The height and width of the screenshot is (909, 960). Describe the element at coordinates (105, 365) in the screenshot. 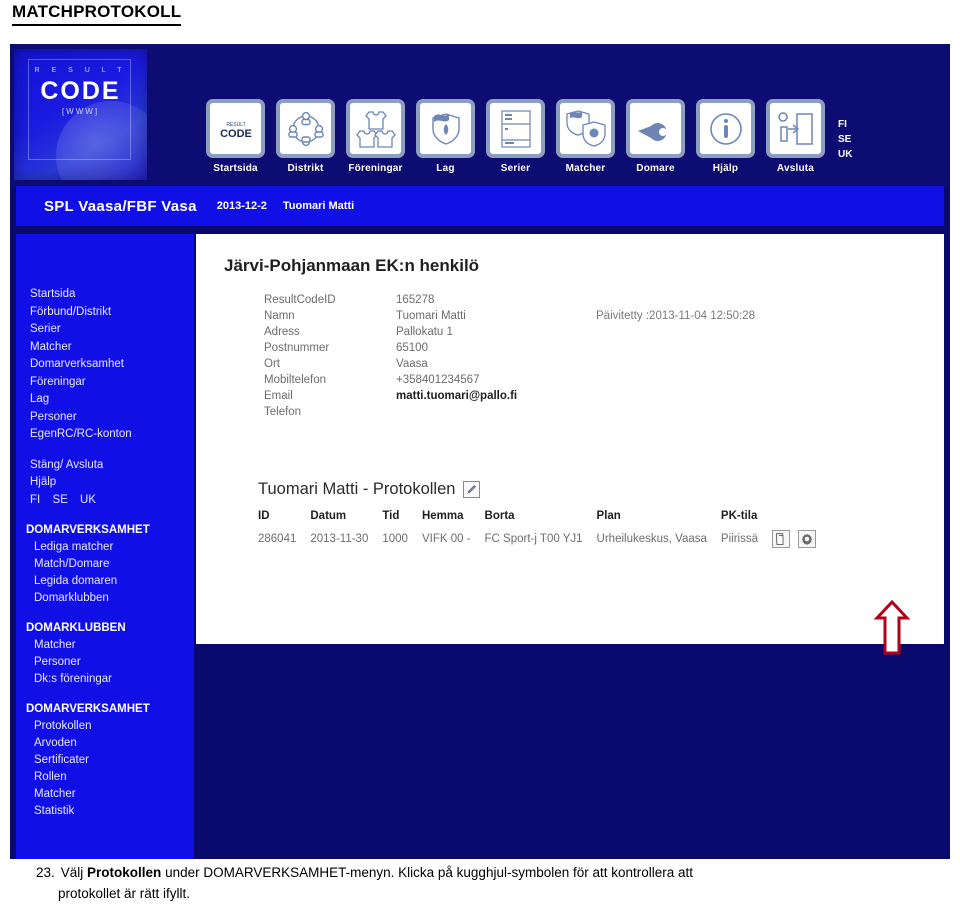

I see `sidebar-item-domarverksamhet: Domarverksamhet` at that location.